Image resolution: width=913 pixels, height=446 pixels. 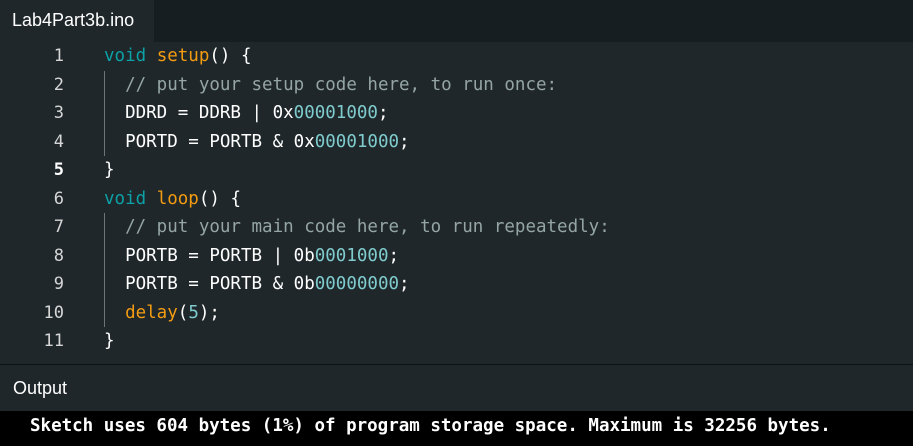 I want to click on code-text: void setup() {, so click(x=178, y=56).